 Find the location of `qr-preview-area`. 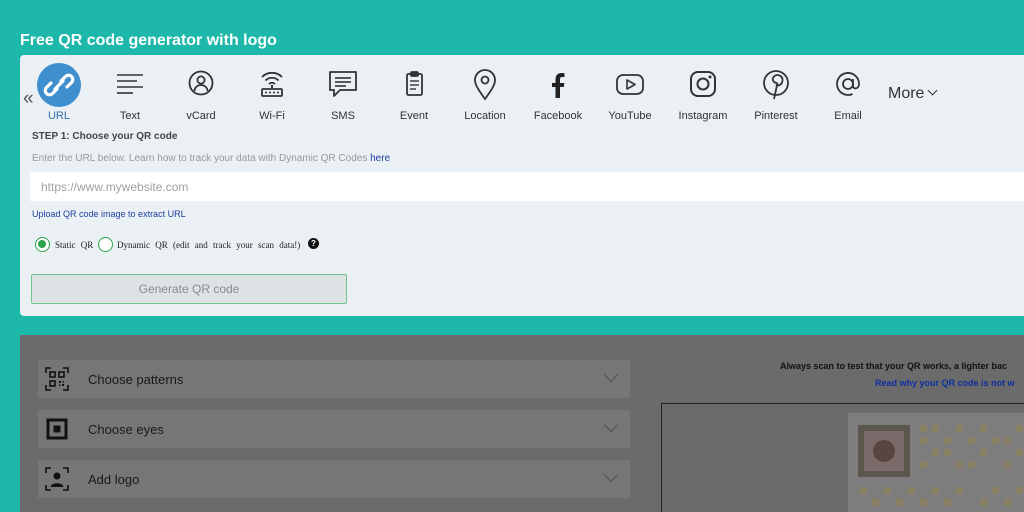

qr-preview-area is located at coordinates (936, 462).